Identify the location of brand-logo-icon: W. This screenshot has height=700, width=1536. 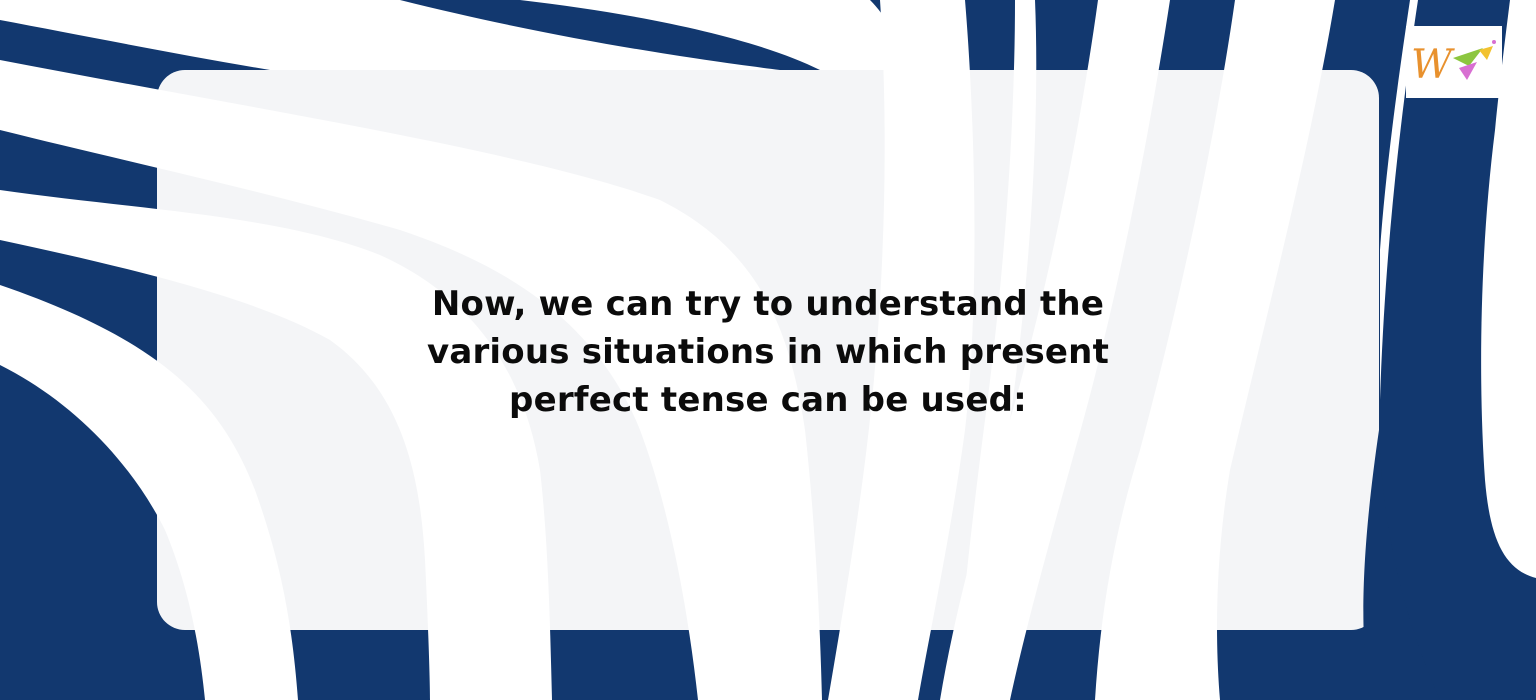
(1453, 64).